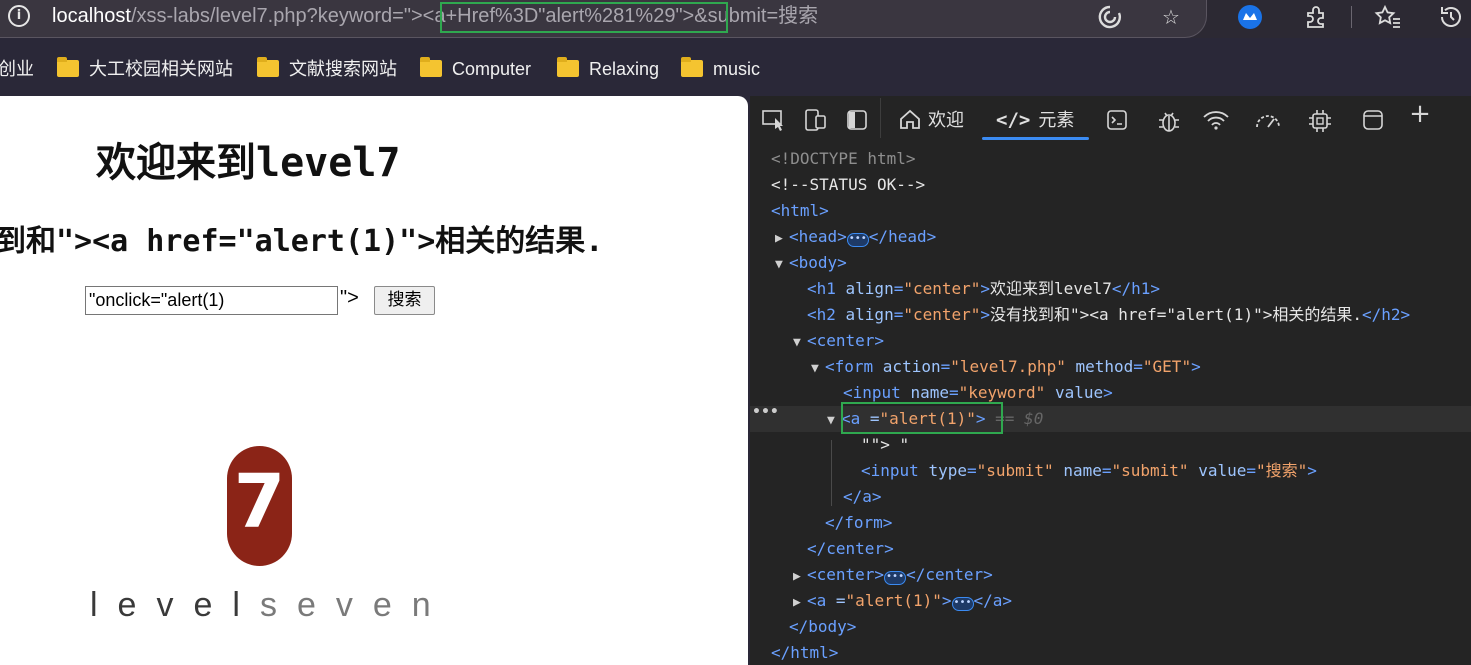 The height and width of the screenshot is (665, 1471). I want to click on dom-line-anchor-collapsed: ▶ <a ="alert(1)"> ••• </a>, so click(1110, 601).